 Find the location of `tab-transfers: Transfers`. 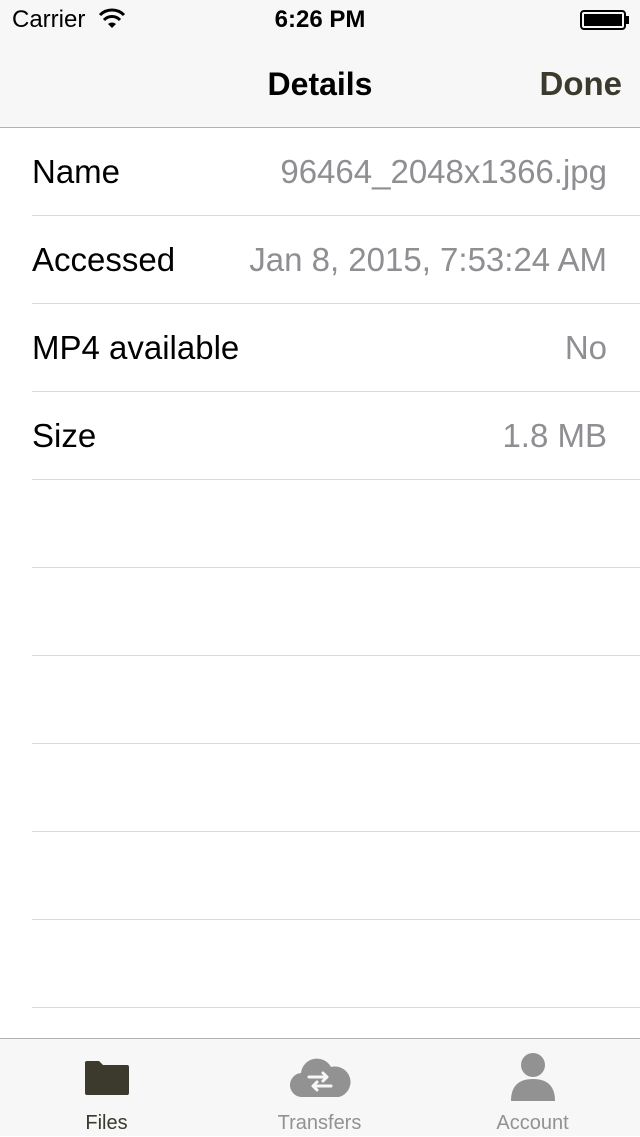

tab-transfers: Transfers is located at coordinates (319, 1088).